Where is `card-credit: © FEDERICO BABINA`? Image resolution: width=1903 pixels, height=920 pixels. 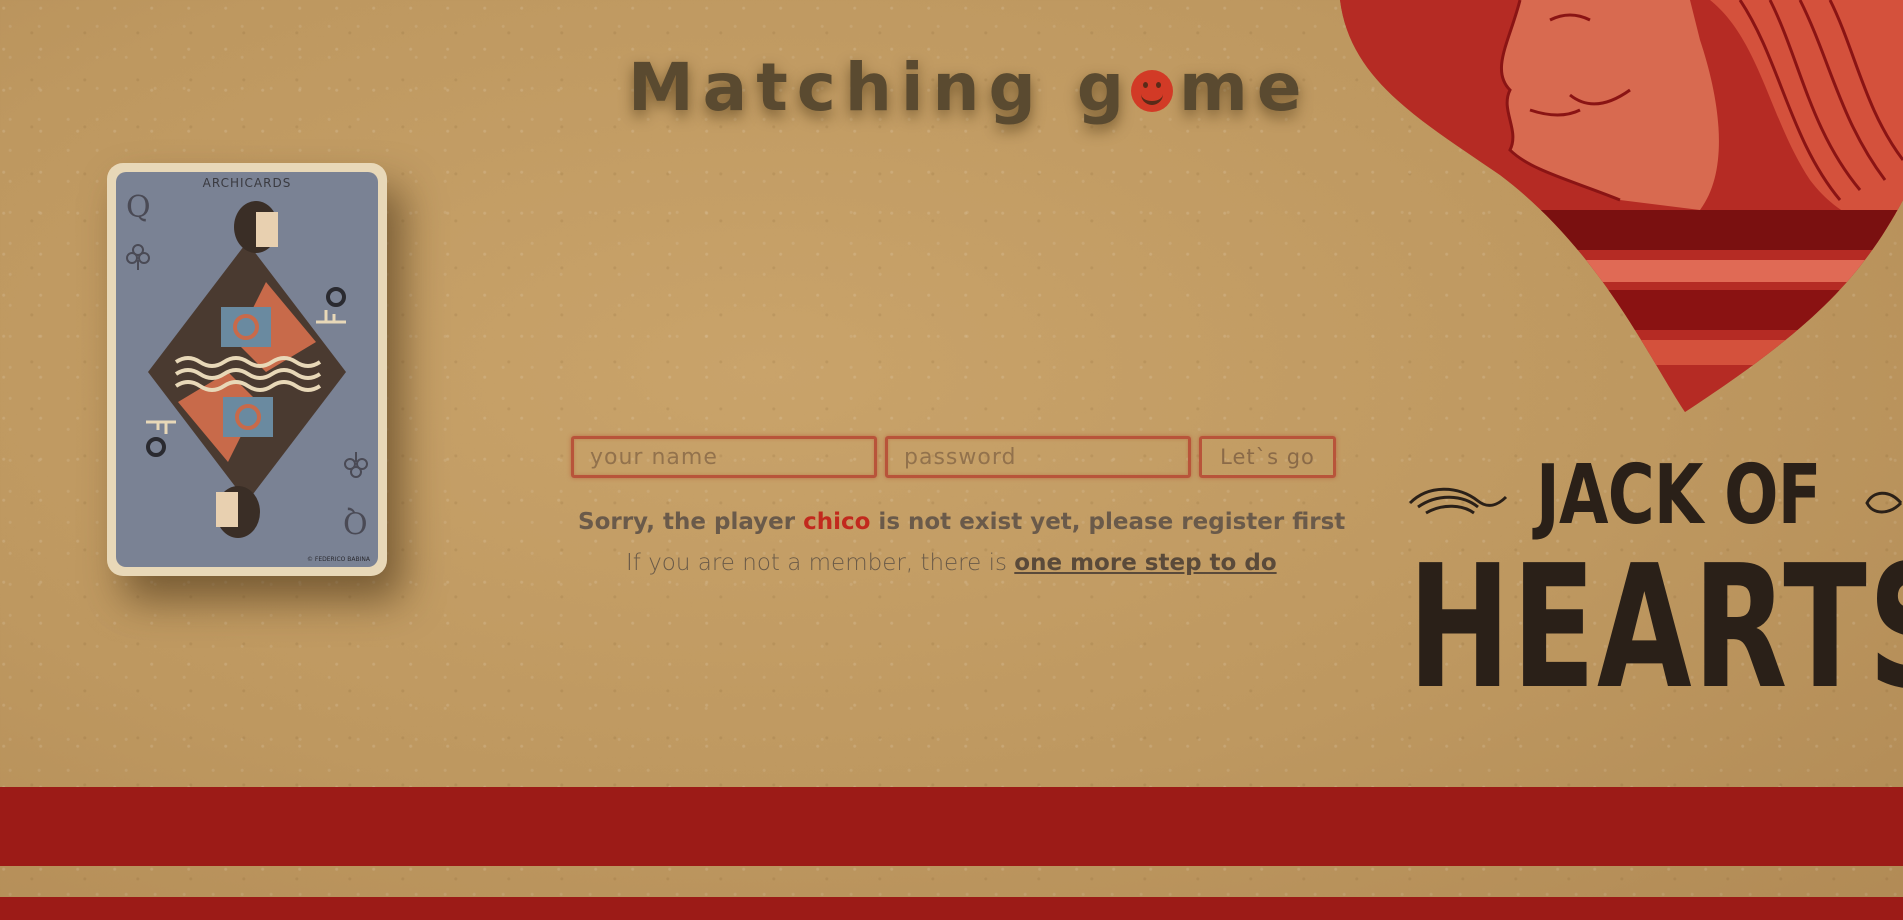
card-credit: © FEDERICO BABINA is located at coordinates (338, 559).